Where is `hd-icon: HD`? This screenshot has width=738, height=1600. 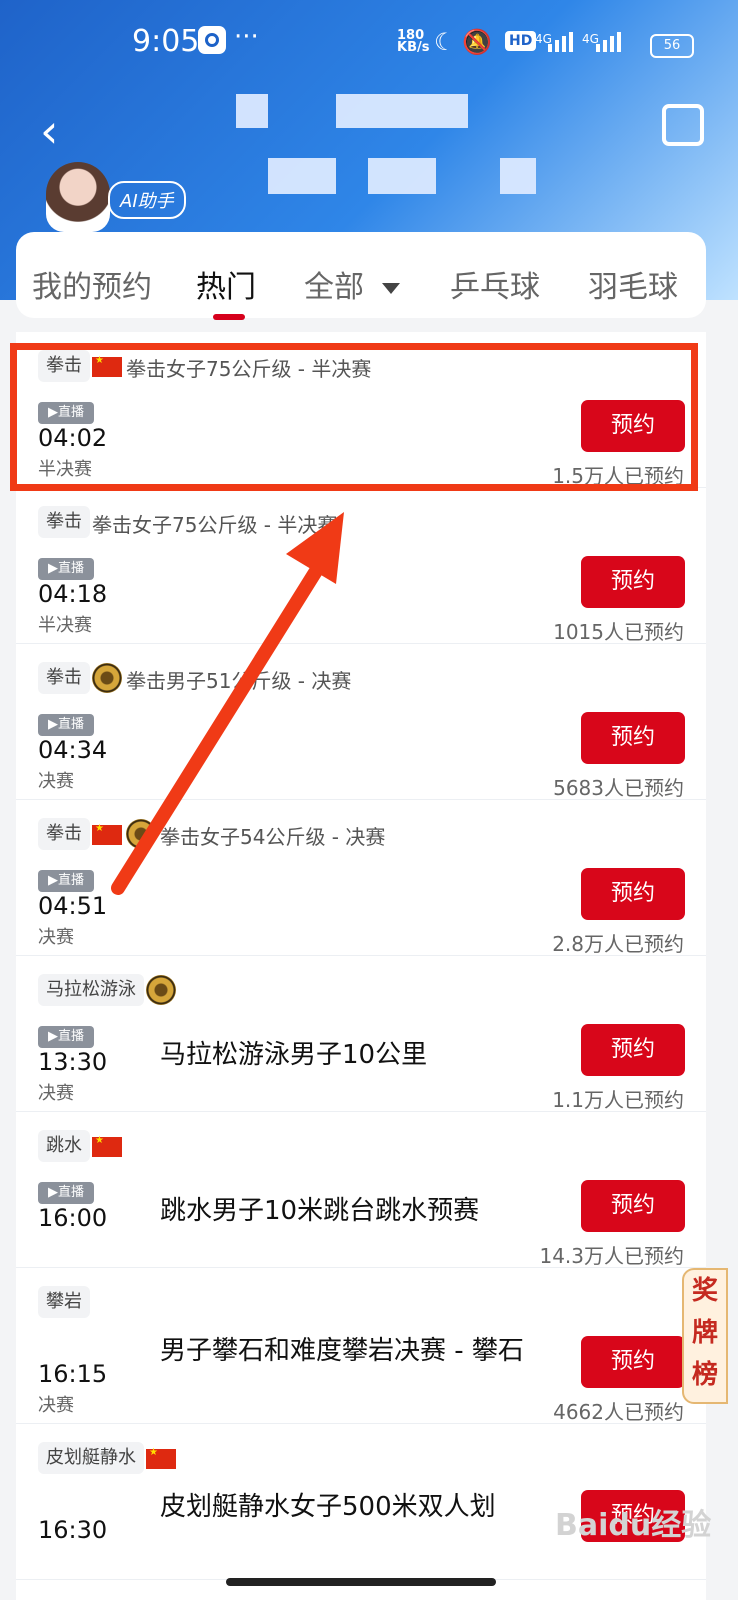 hd-icon: HD is located at coordinates (521, 41).